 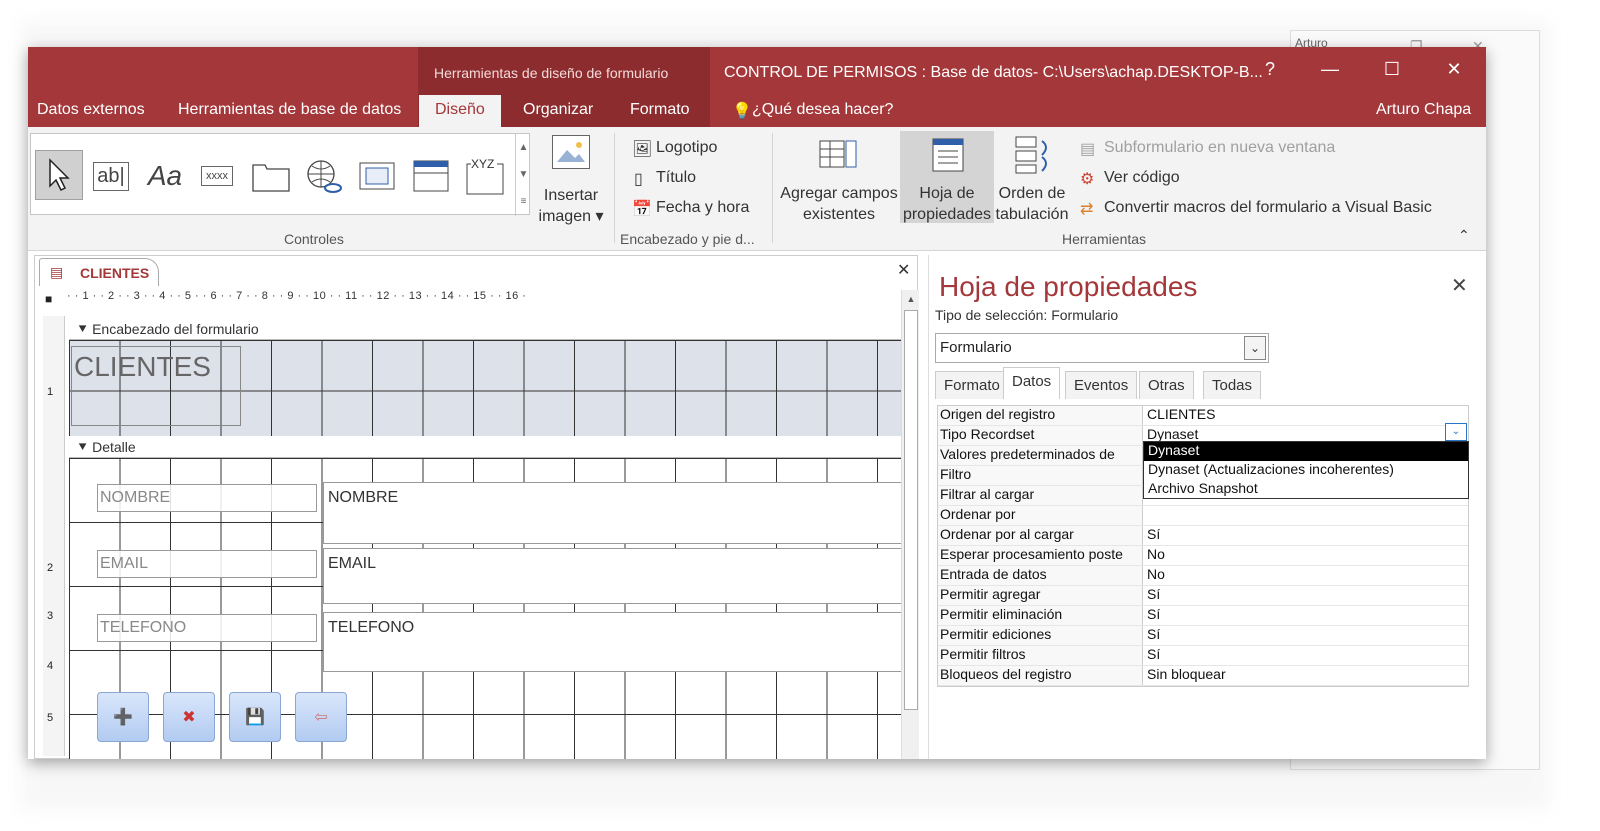 I want to click on navigation-control-icon, so click(x=431, y=176).